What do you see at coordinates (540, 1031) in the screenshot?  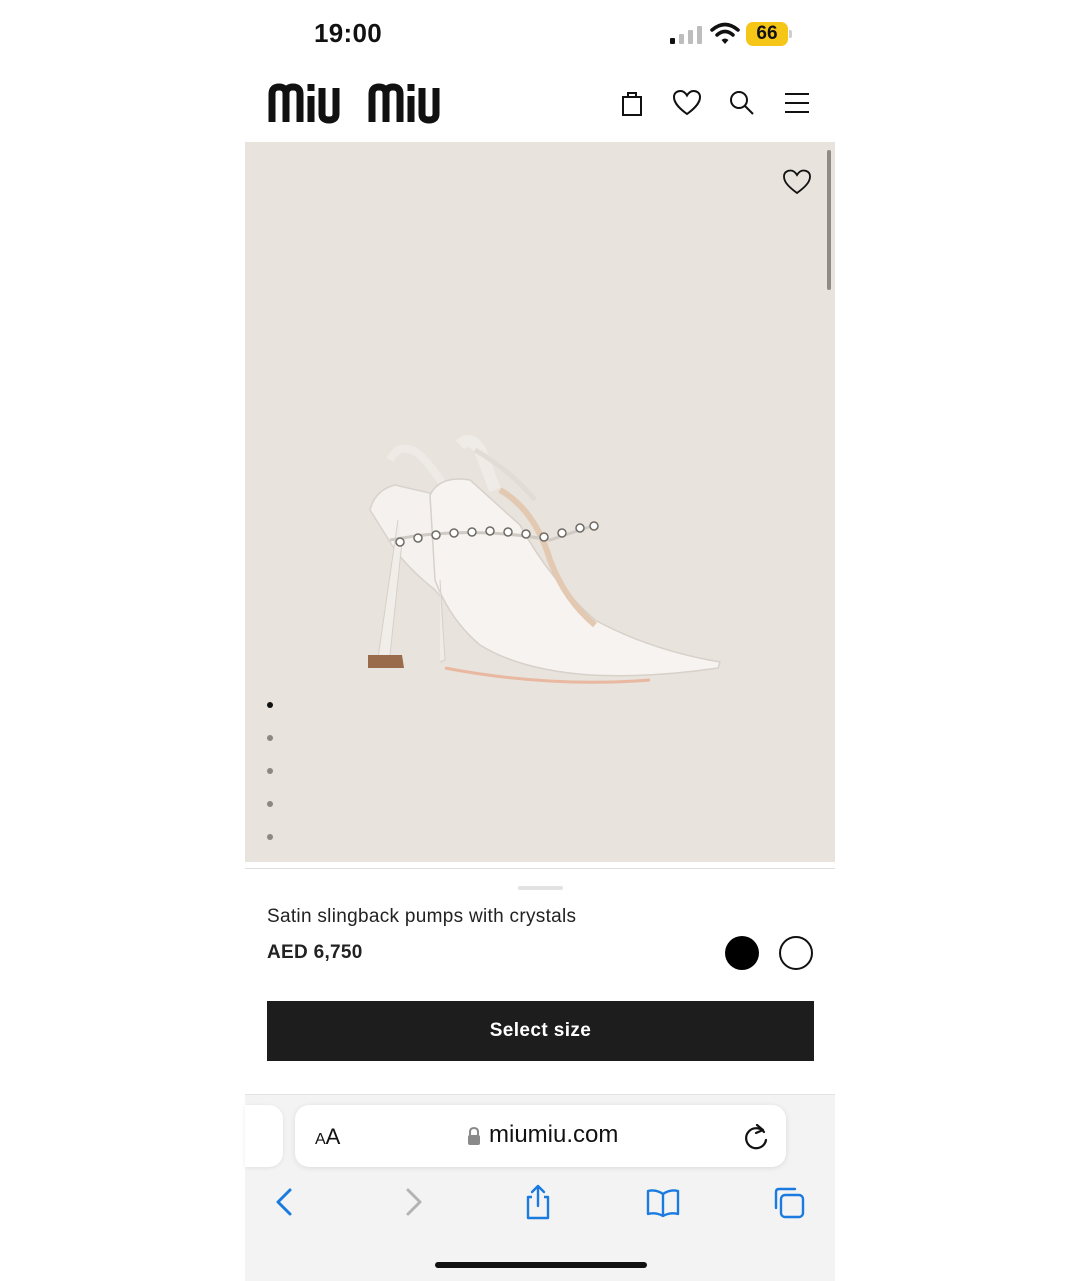 I see `select-size-button: Select size` at bounding box center [540, 1031].